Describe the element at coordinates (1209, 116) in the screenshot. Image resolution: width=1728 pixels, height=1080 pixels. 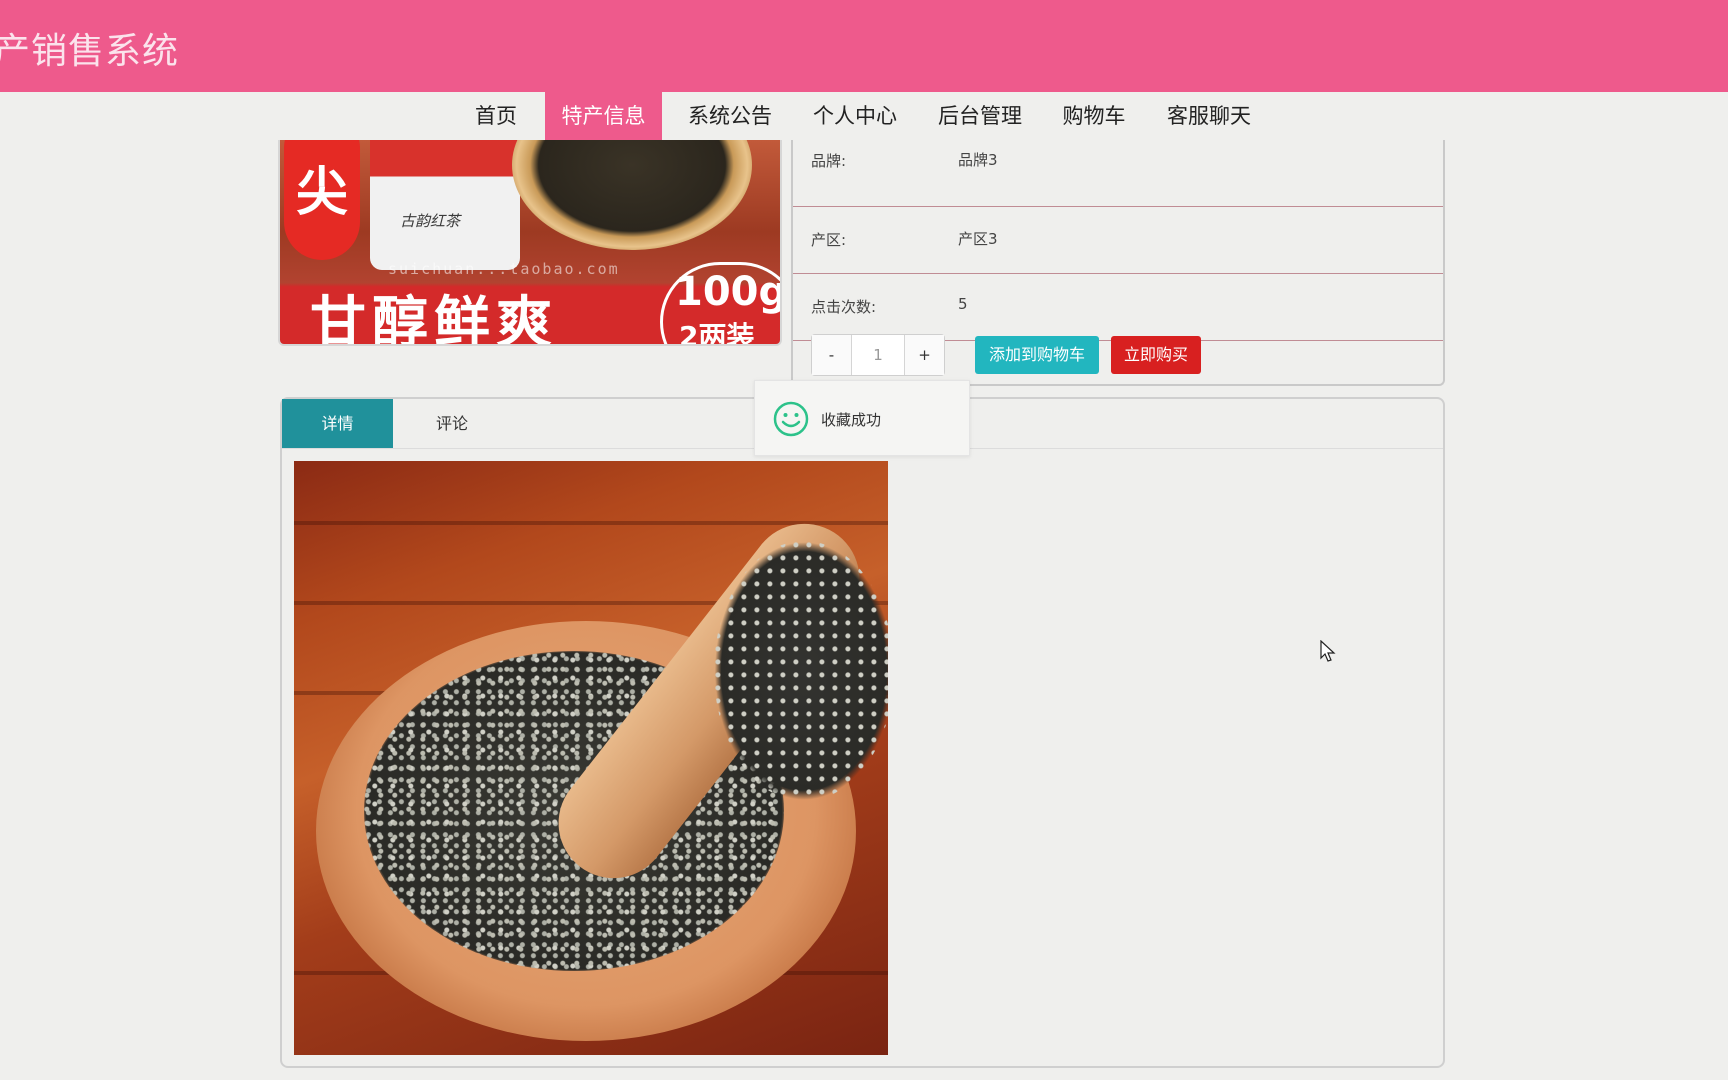
I see `nav-item-customer-chat: 客服聊天` at that location.